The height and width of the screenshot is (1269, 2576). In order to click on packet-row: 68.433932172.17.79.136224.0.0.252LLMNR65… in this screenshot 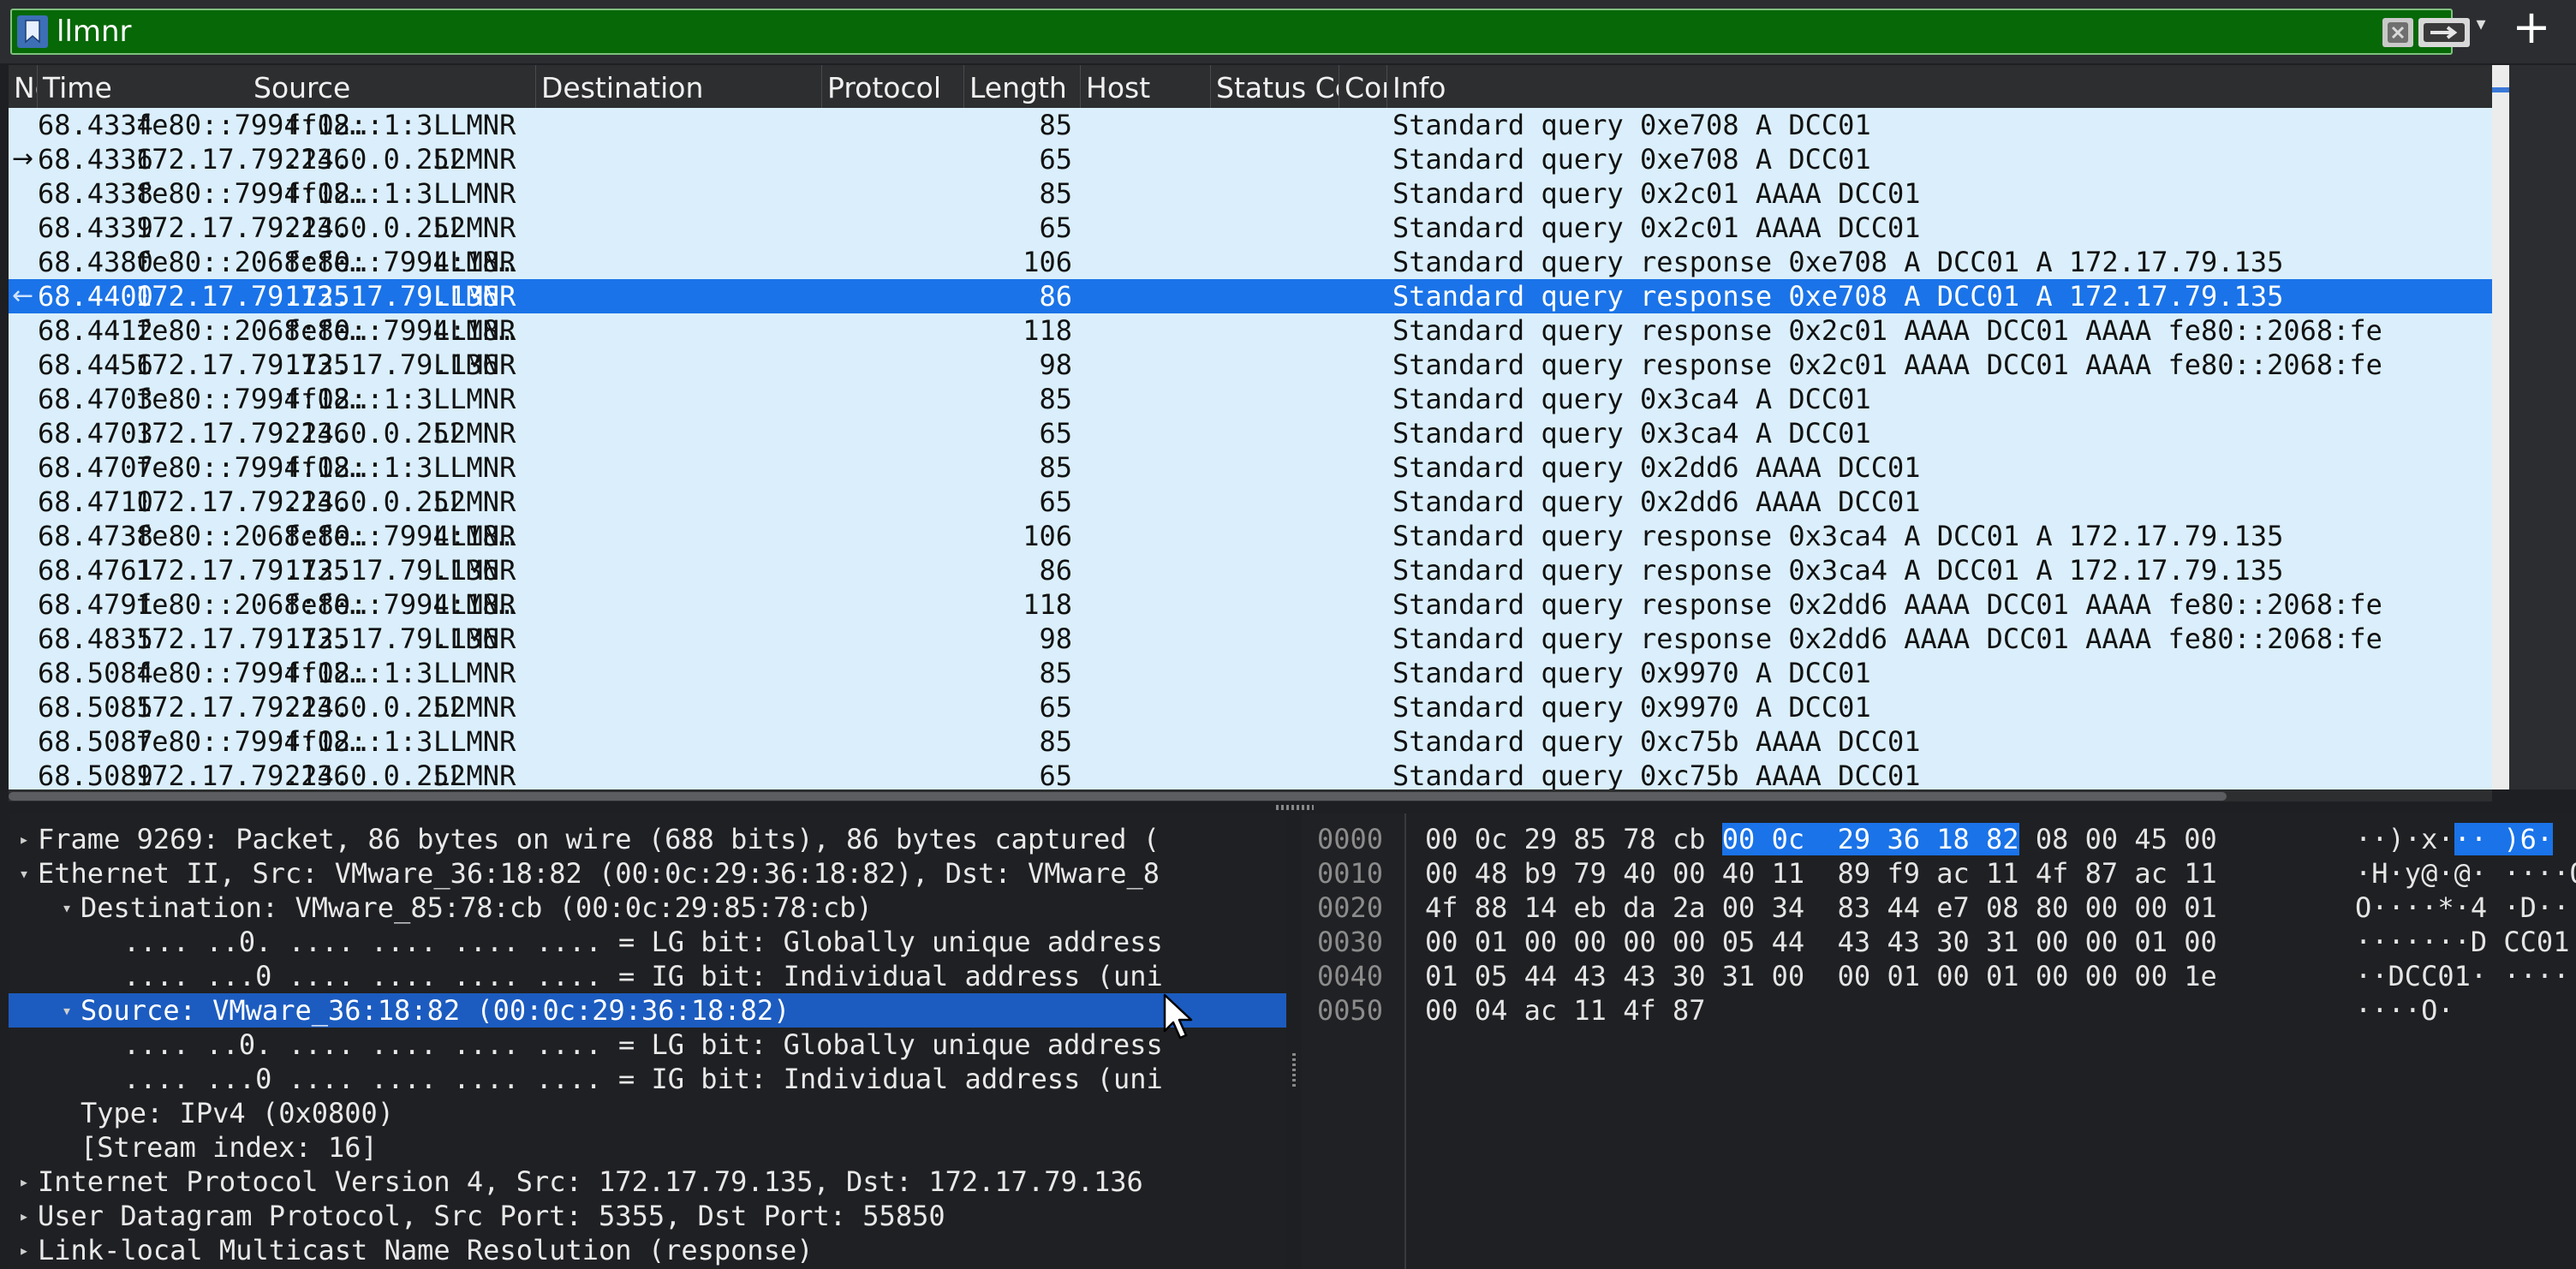, I will do `click(1250, 228)`.